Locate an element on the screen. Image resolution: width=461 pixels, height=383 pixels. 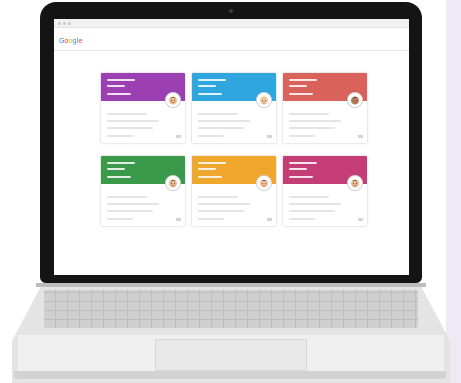
girl-avatar-icon is located at coordinates (264, 183).